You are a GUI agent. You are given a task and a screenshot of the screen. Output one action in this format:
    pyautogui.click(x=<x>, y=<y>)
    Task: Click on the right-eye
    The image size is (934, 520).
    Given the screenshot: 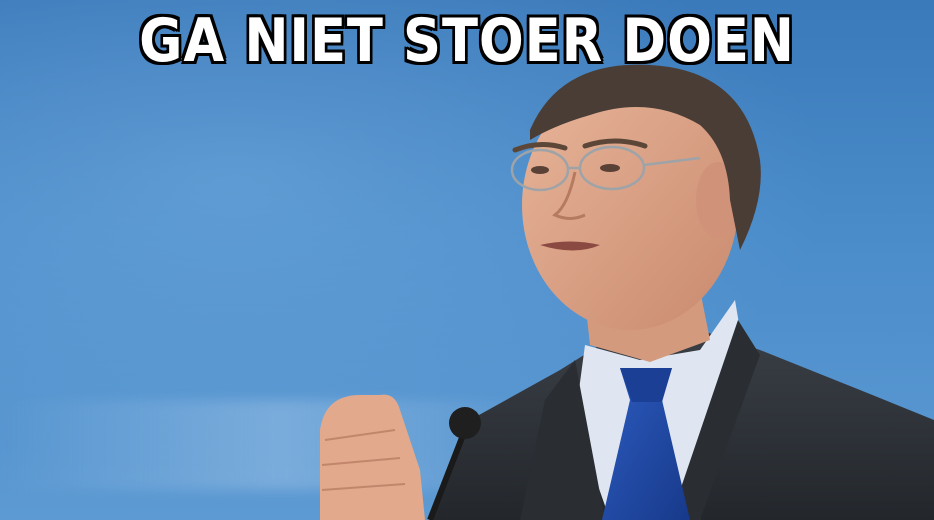 What is the action you would take?
    pyautogui.click(x=610, y=168)
    